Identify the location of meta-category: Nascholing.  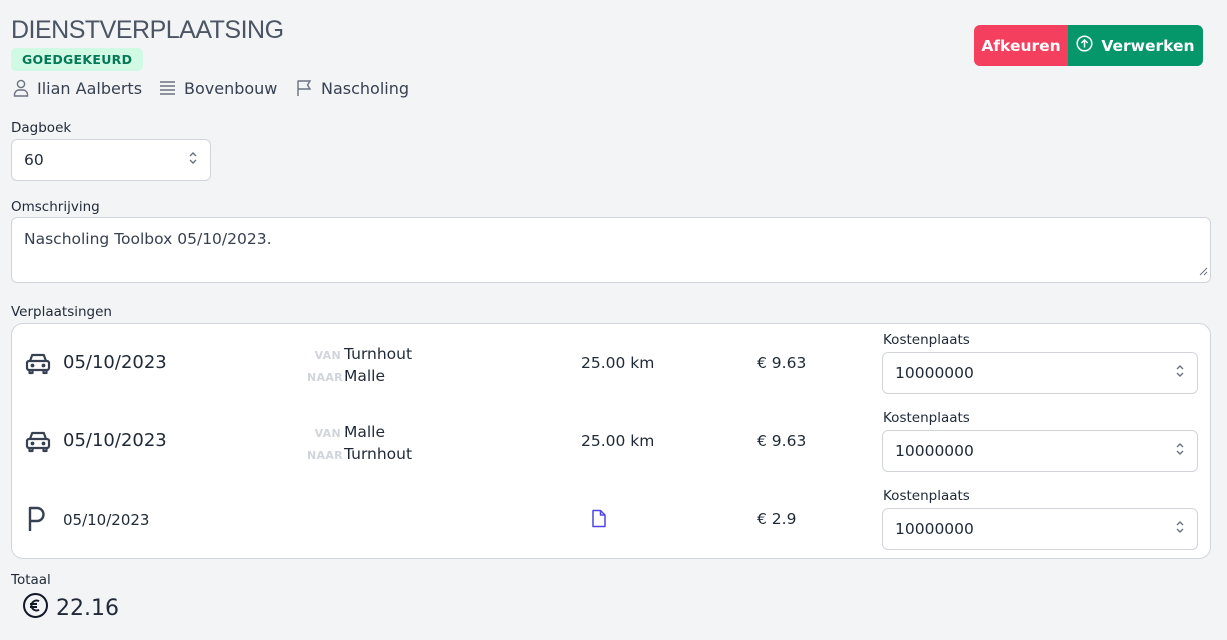
(352, 88).